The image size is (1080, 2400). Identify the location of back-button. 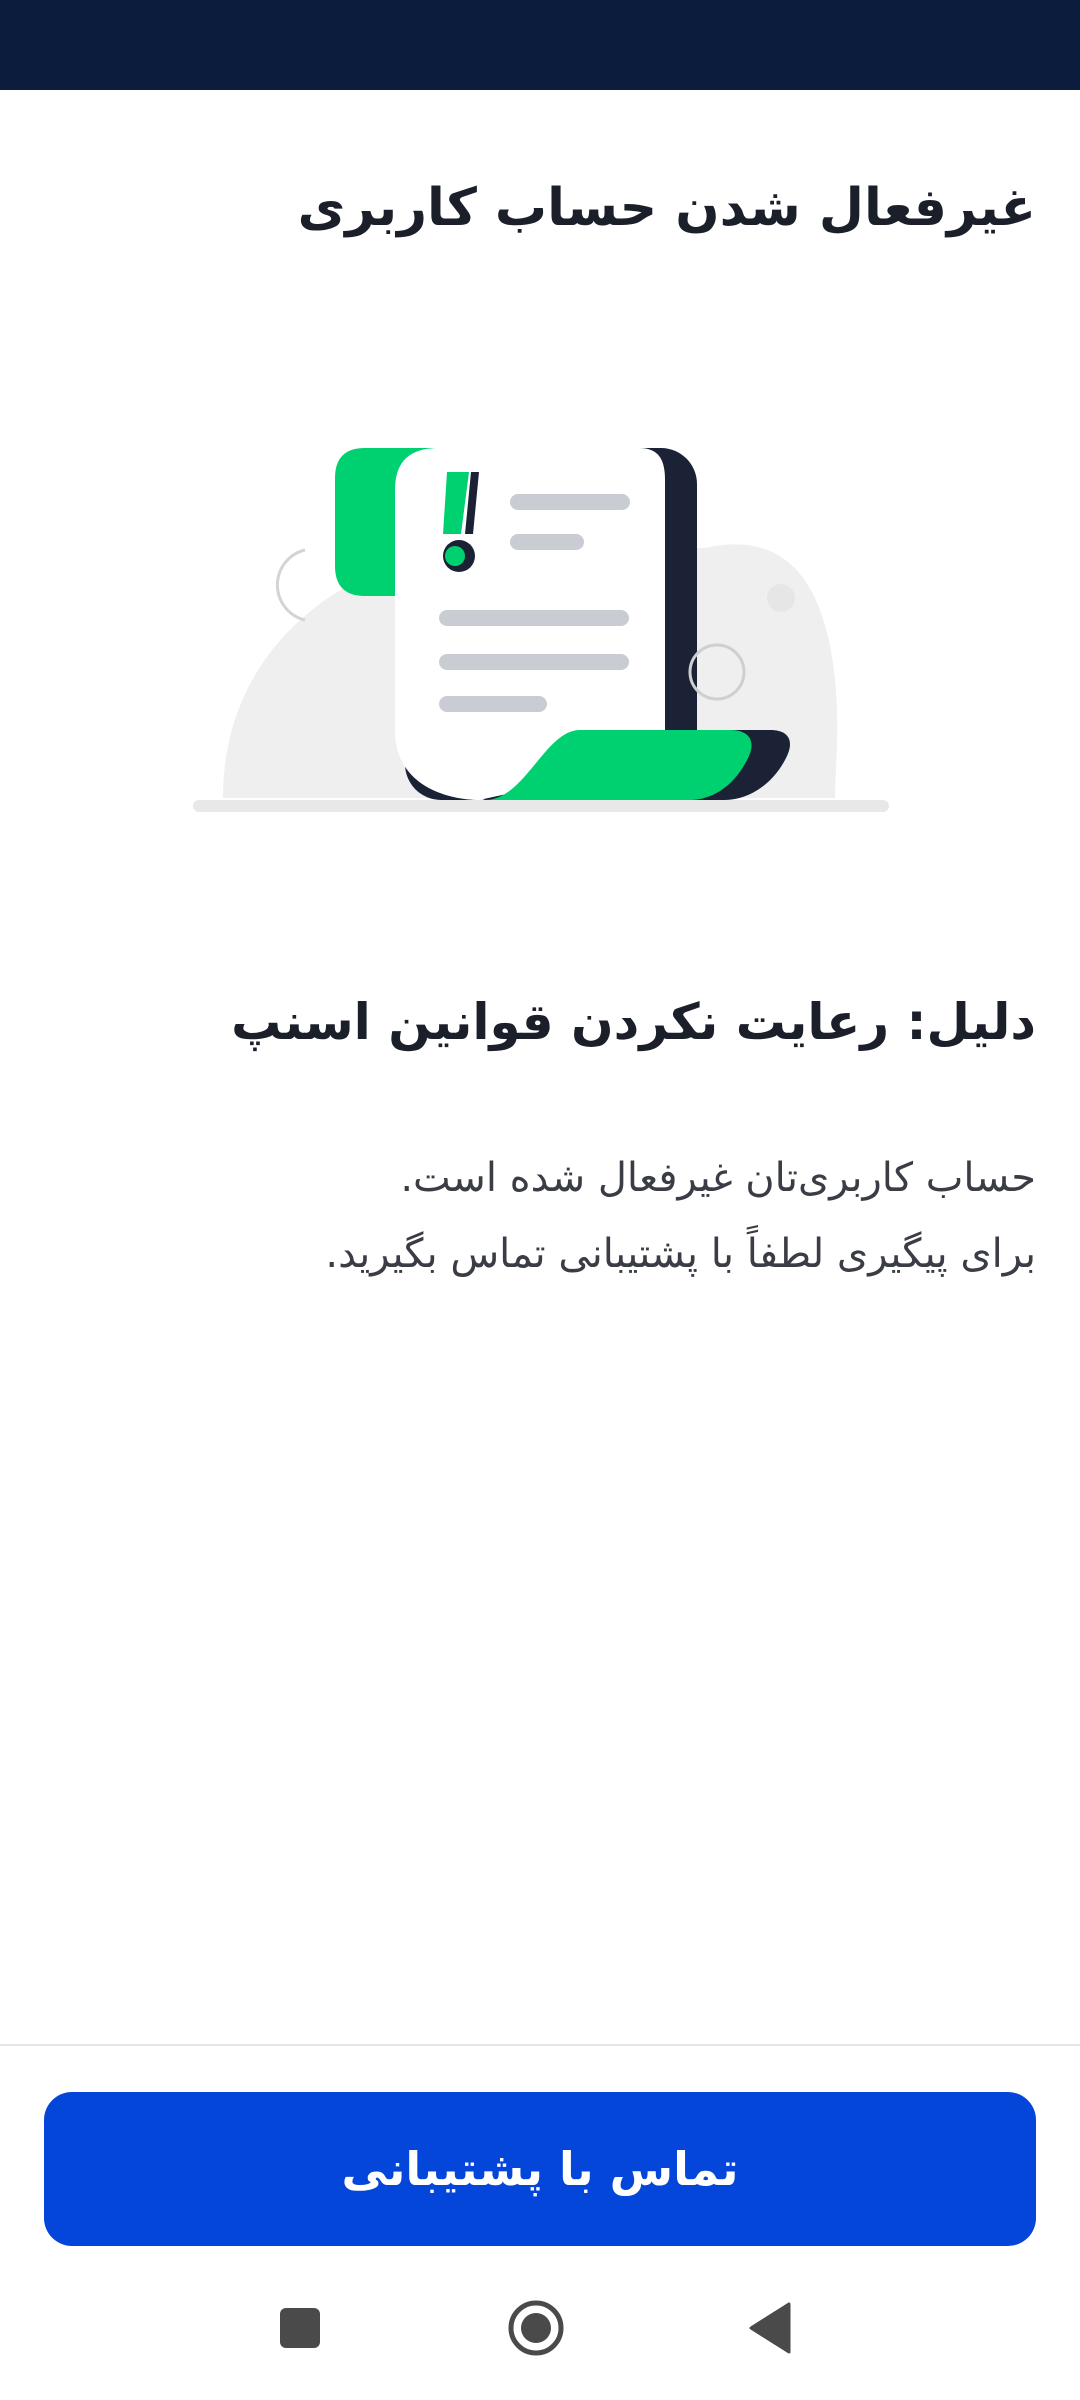
(770, 2330).